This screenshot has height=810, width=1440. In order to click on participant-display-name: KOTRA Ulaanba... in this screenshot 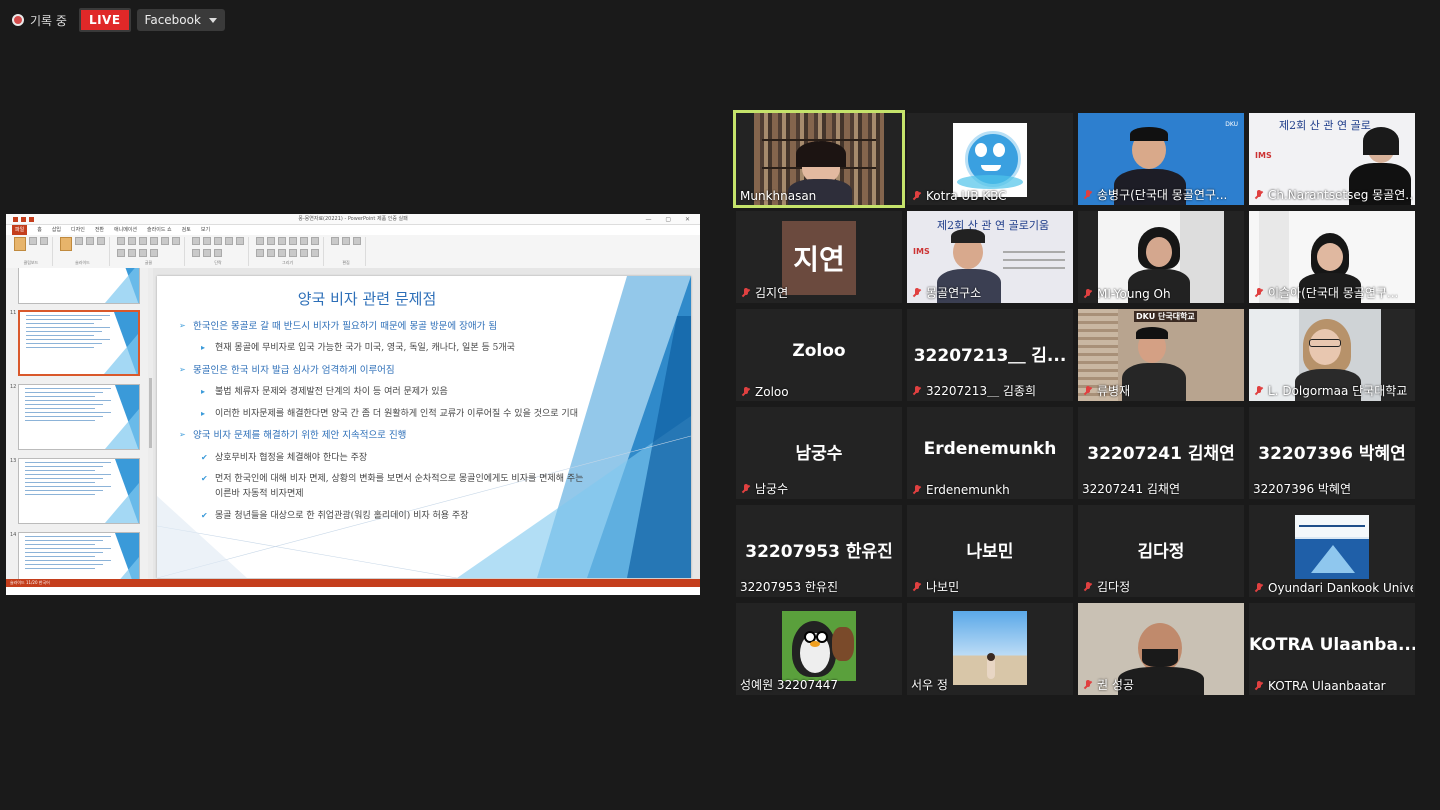, I will do `click(1332, 645)`.